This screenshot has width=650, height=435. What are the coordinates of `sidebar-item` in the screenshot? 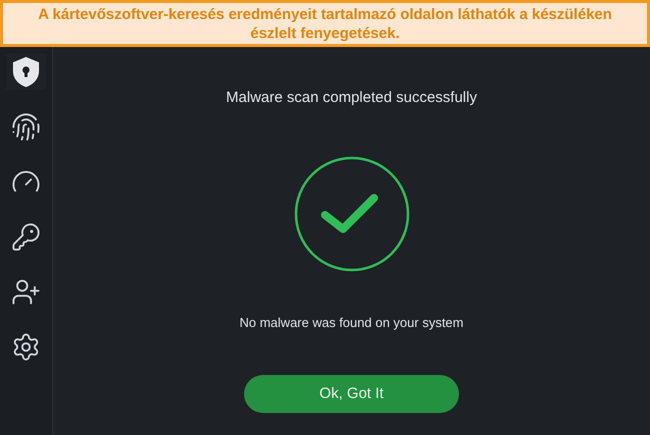 It's located at (26, 71).